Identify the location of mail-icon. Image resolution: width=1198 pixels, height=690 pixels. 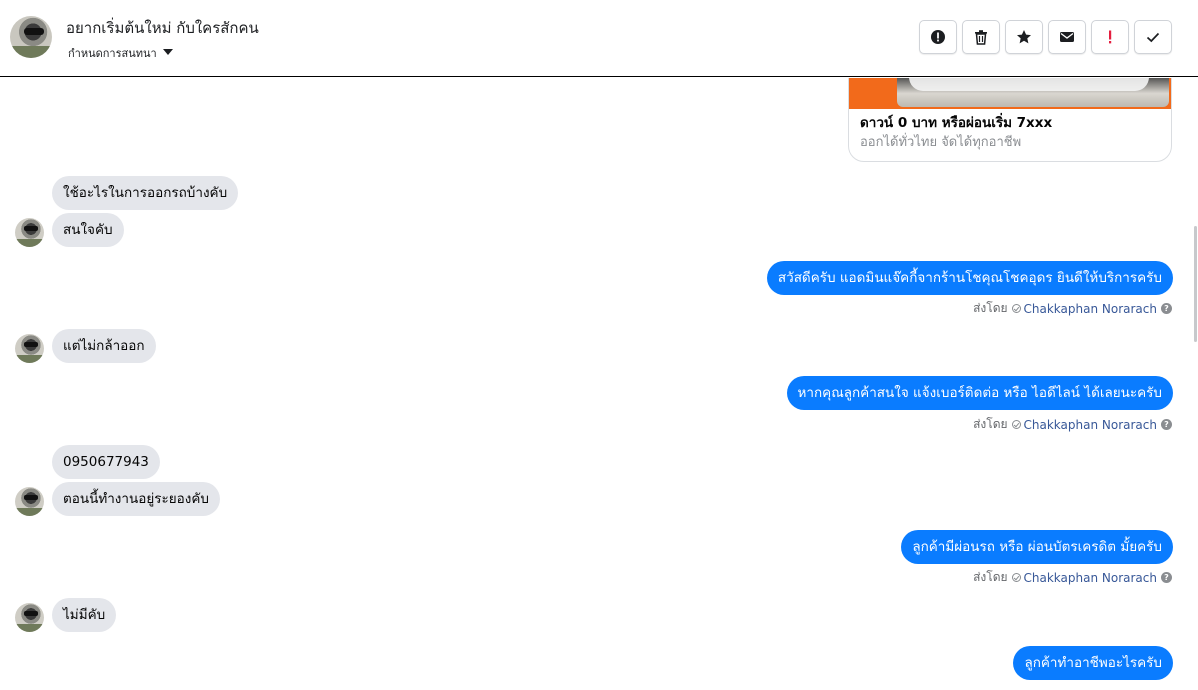
(1067, 37).